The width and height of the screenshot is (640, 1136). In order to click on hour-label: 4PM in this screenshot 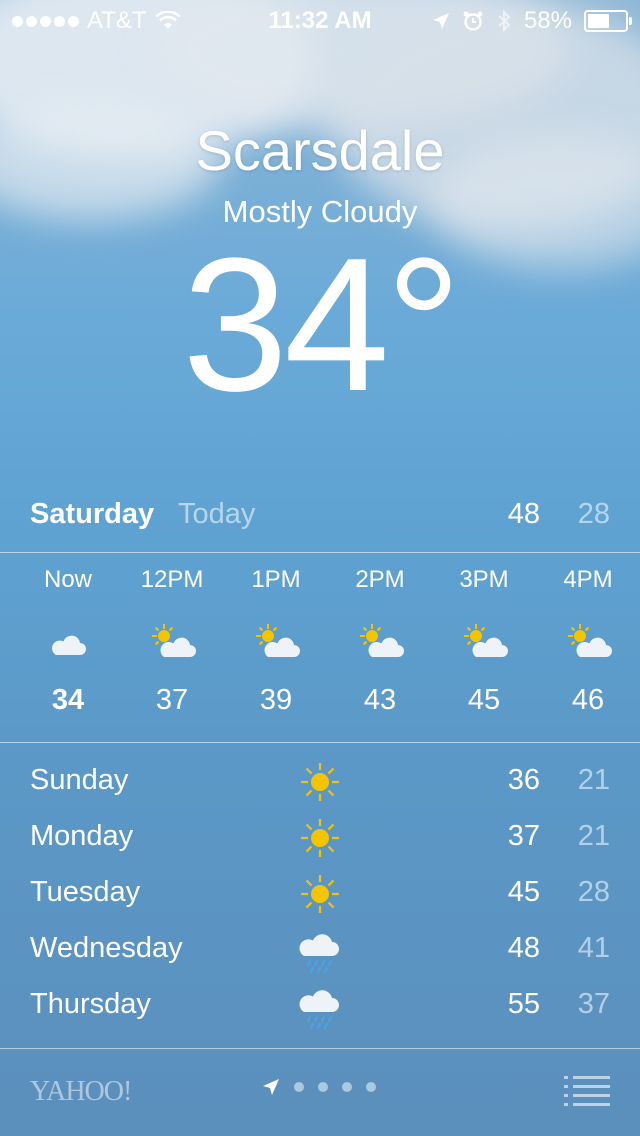, I will do `click(588, 579)`.